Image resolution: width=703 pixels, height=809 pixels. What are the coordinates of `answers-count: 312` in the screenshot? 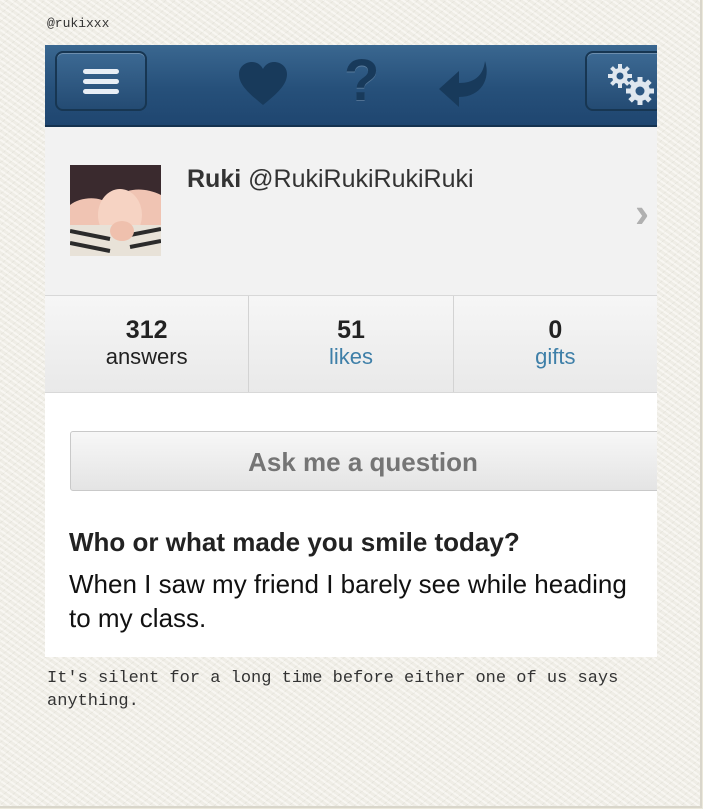 It's located at (146, 330).